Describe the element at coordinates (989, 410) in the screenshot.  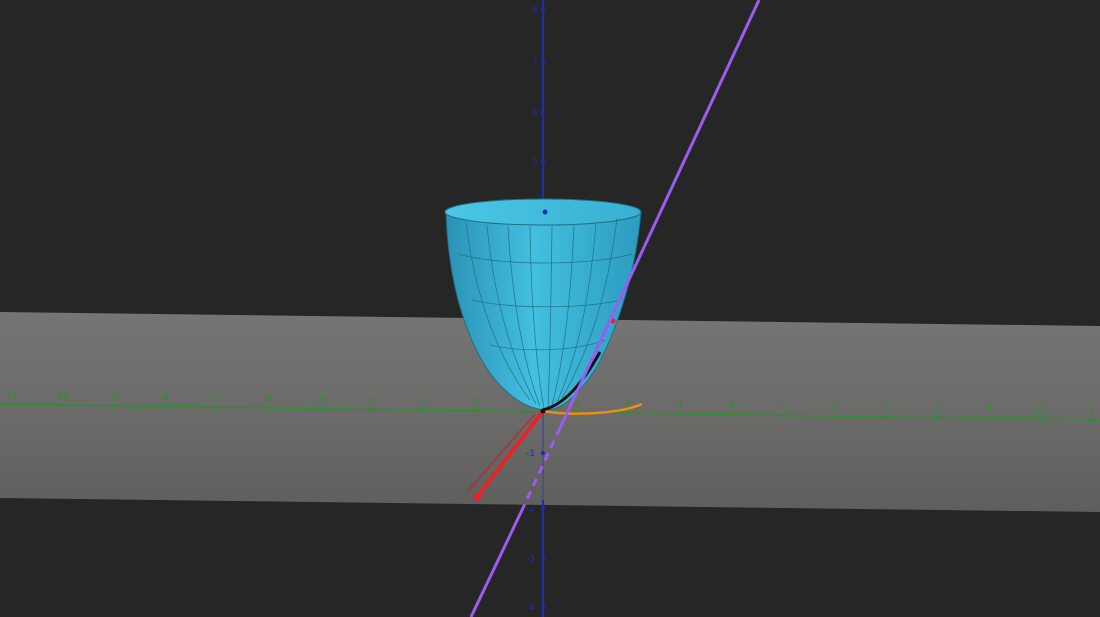
I see `x-tick-label: 9` at that location.